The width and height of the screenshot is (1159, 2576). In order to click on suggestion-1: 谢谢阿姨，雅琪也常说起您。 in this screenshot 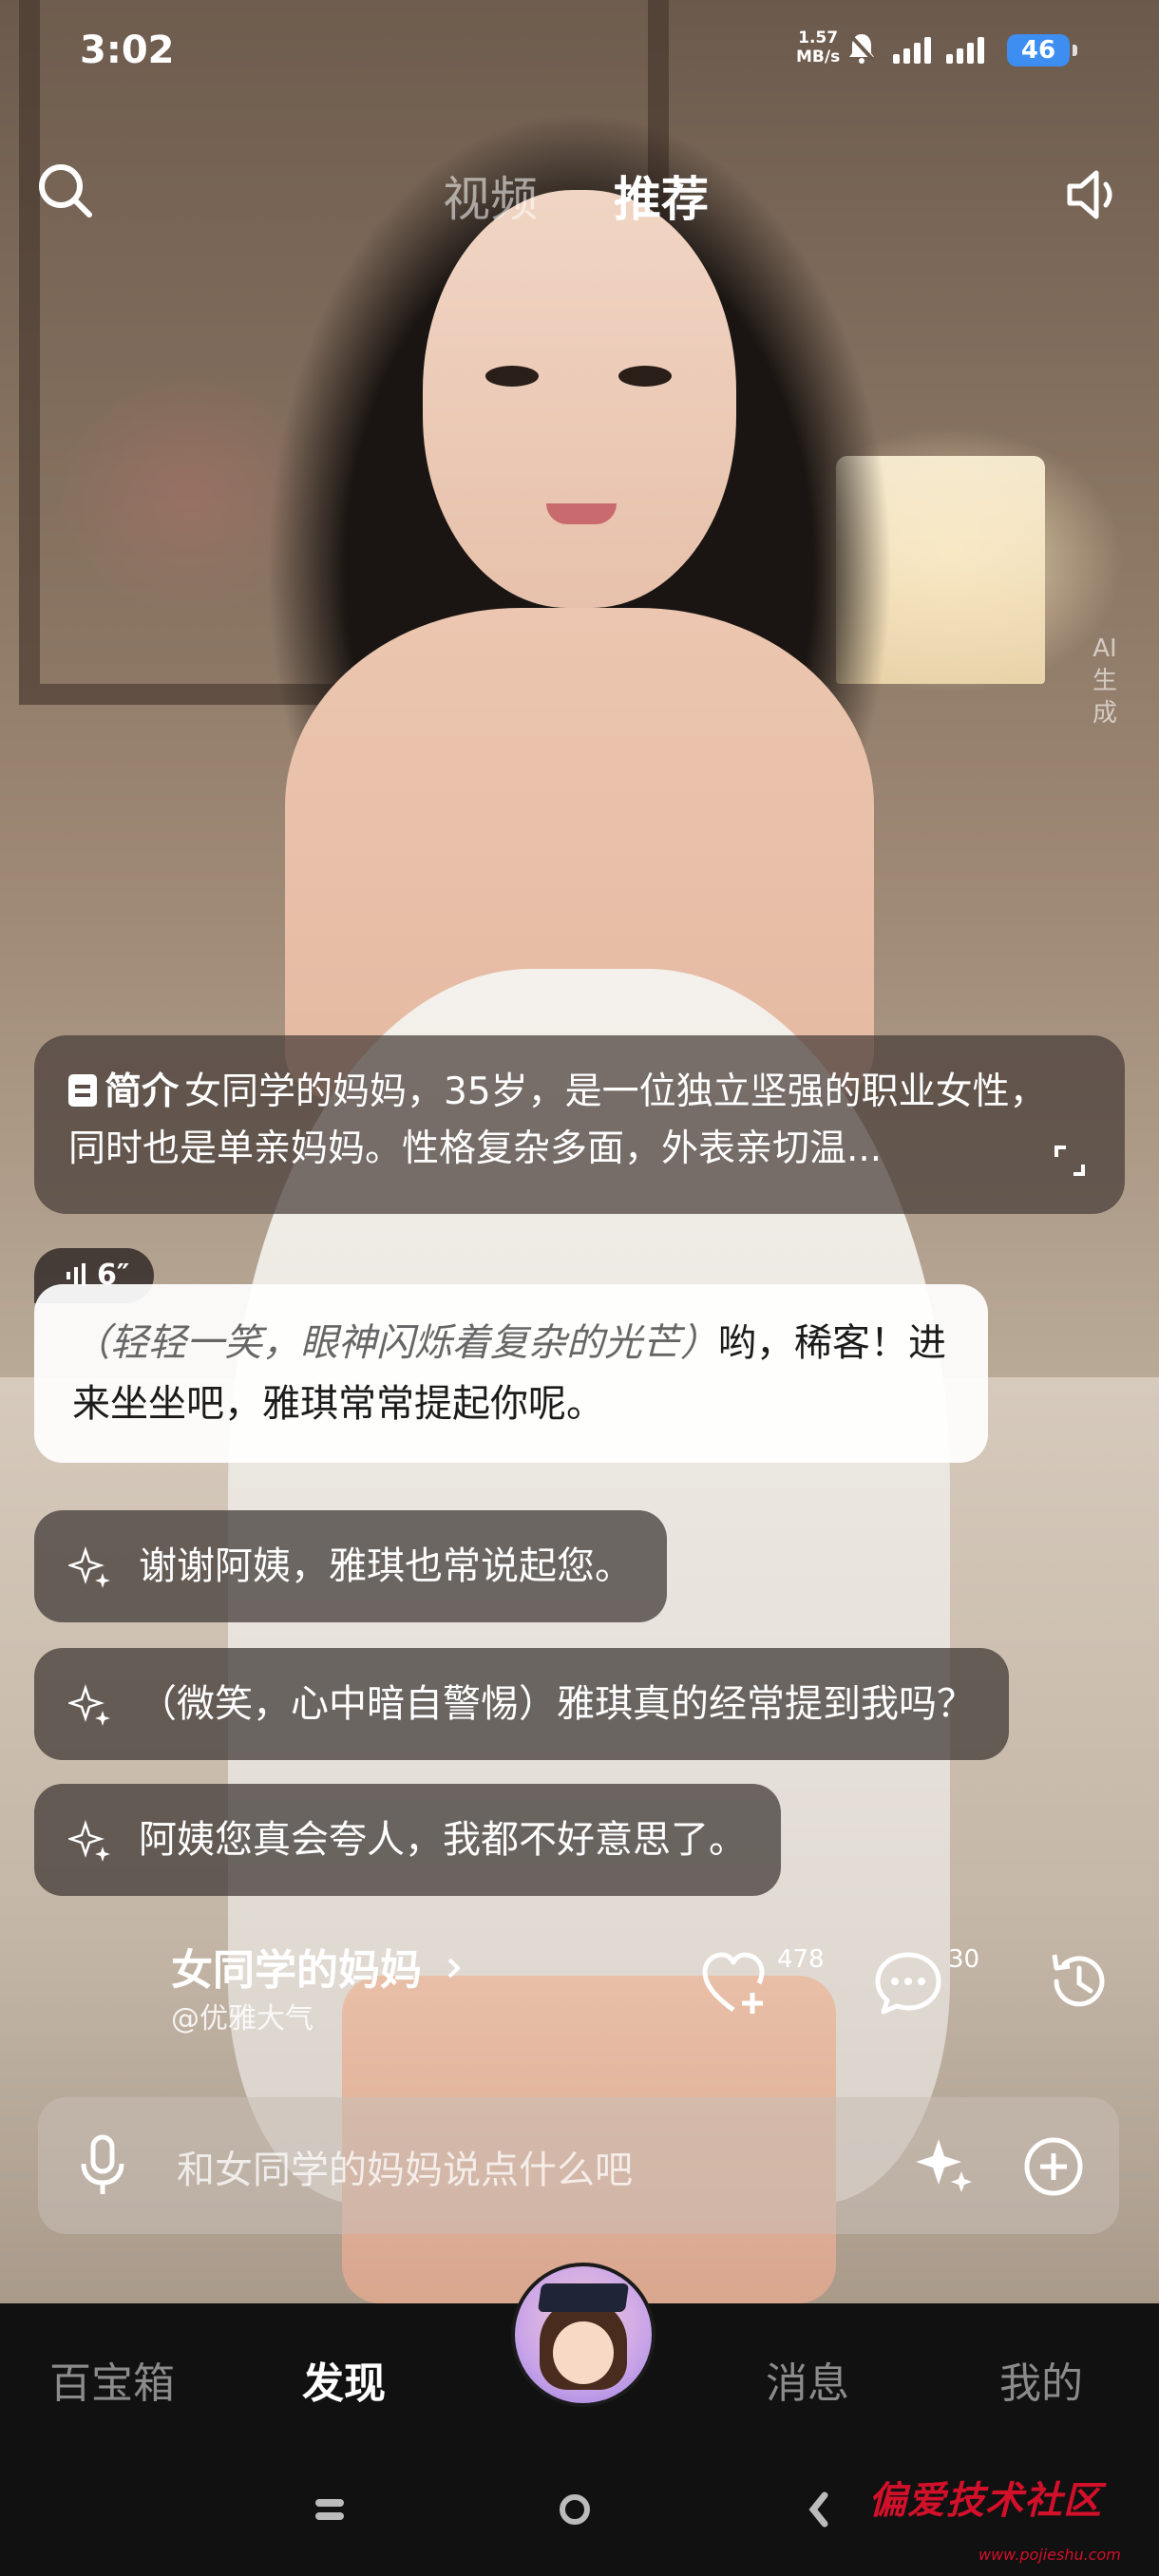, I will do `click(350, 1566)`.